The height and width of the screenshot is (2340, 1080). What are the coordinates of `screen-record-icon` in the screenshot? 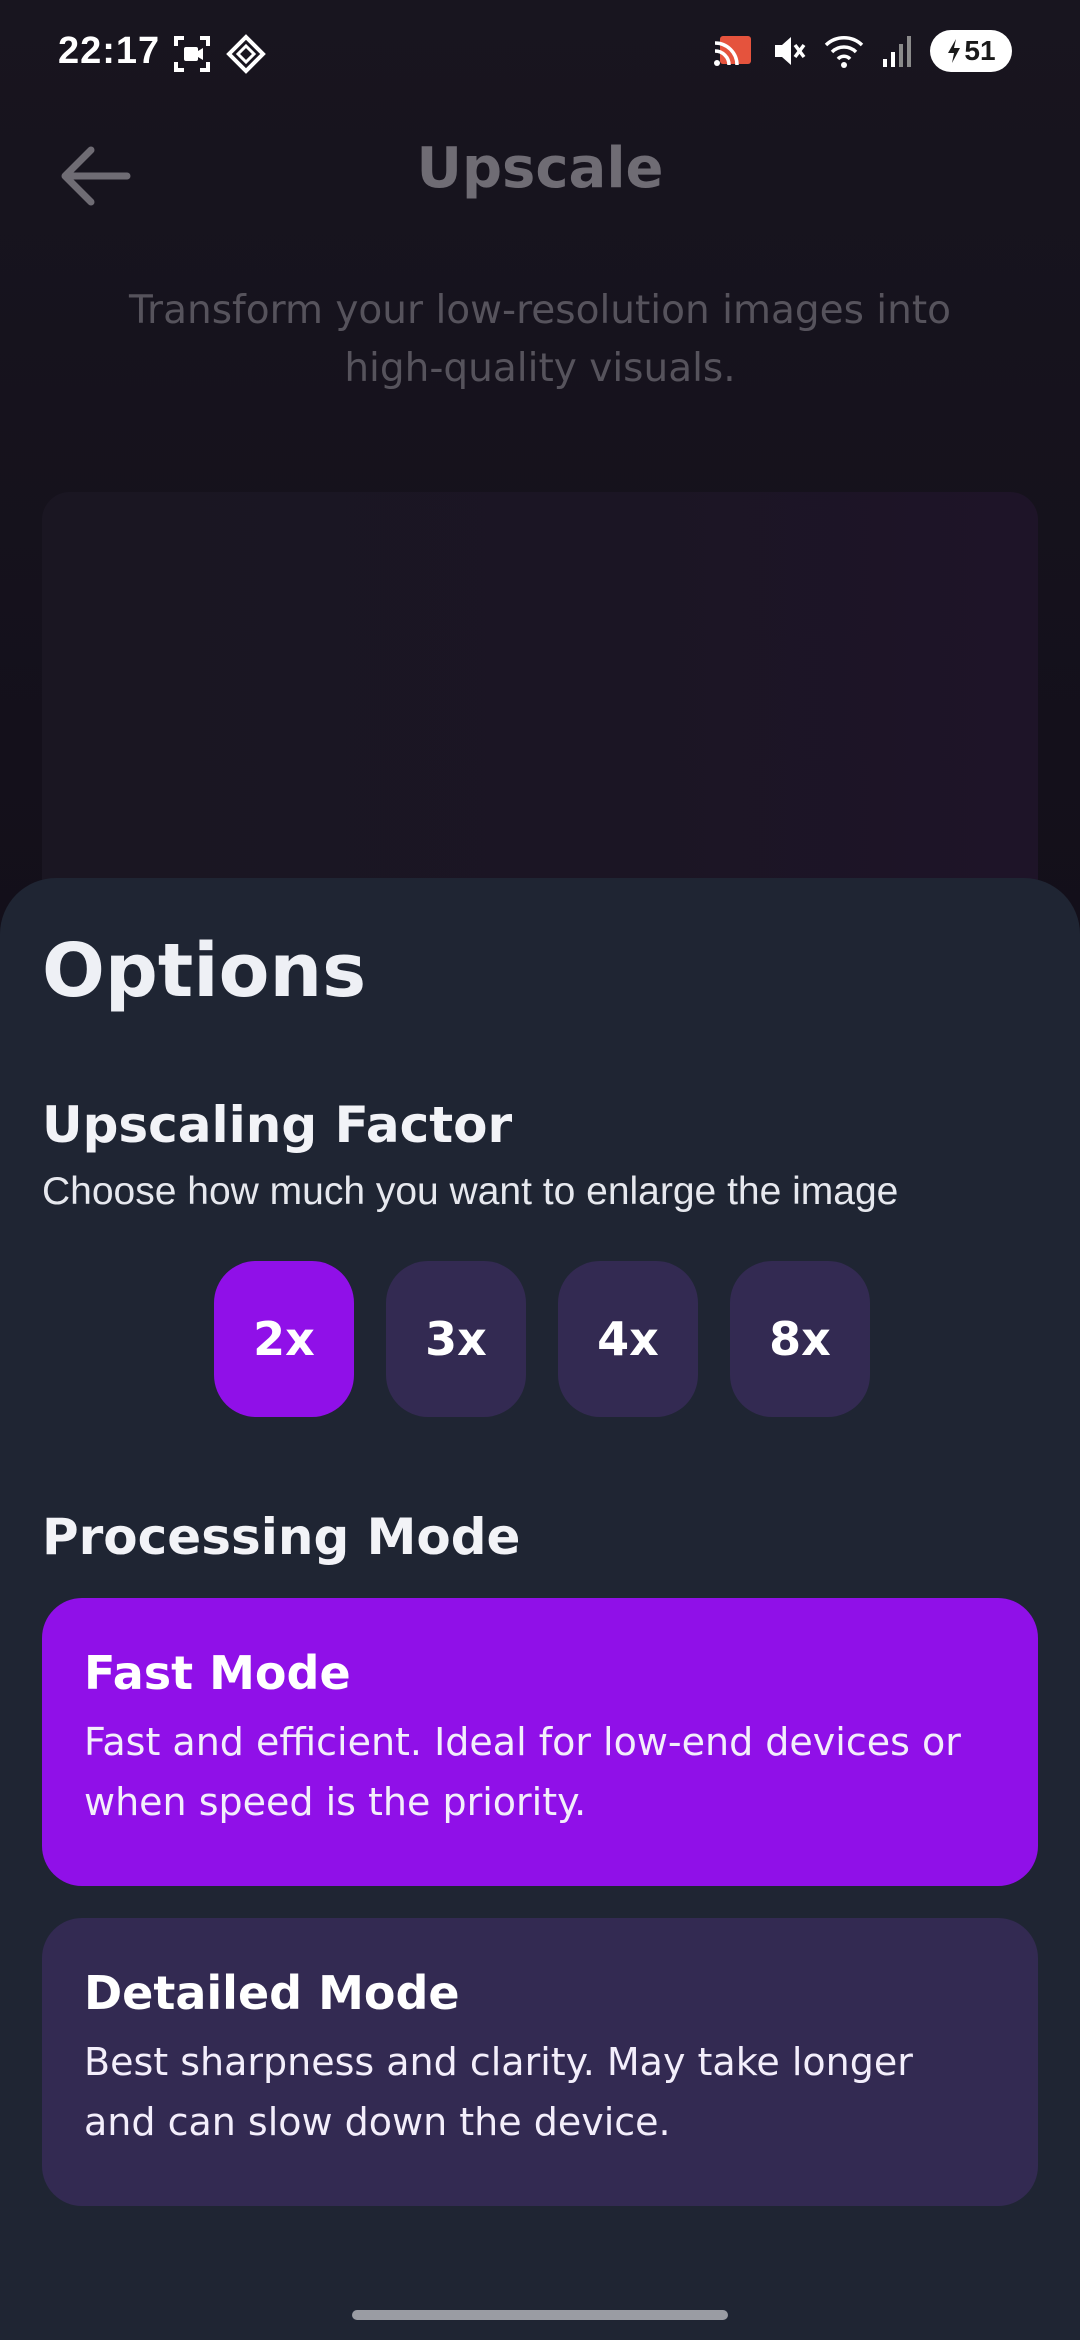 It's located at (192, 54).